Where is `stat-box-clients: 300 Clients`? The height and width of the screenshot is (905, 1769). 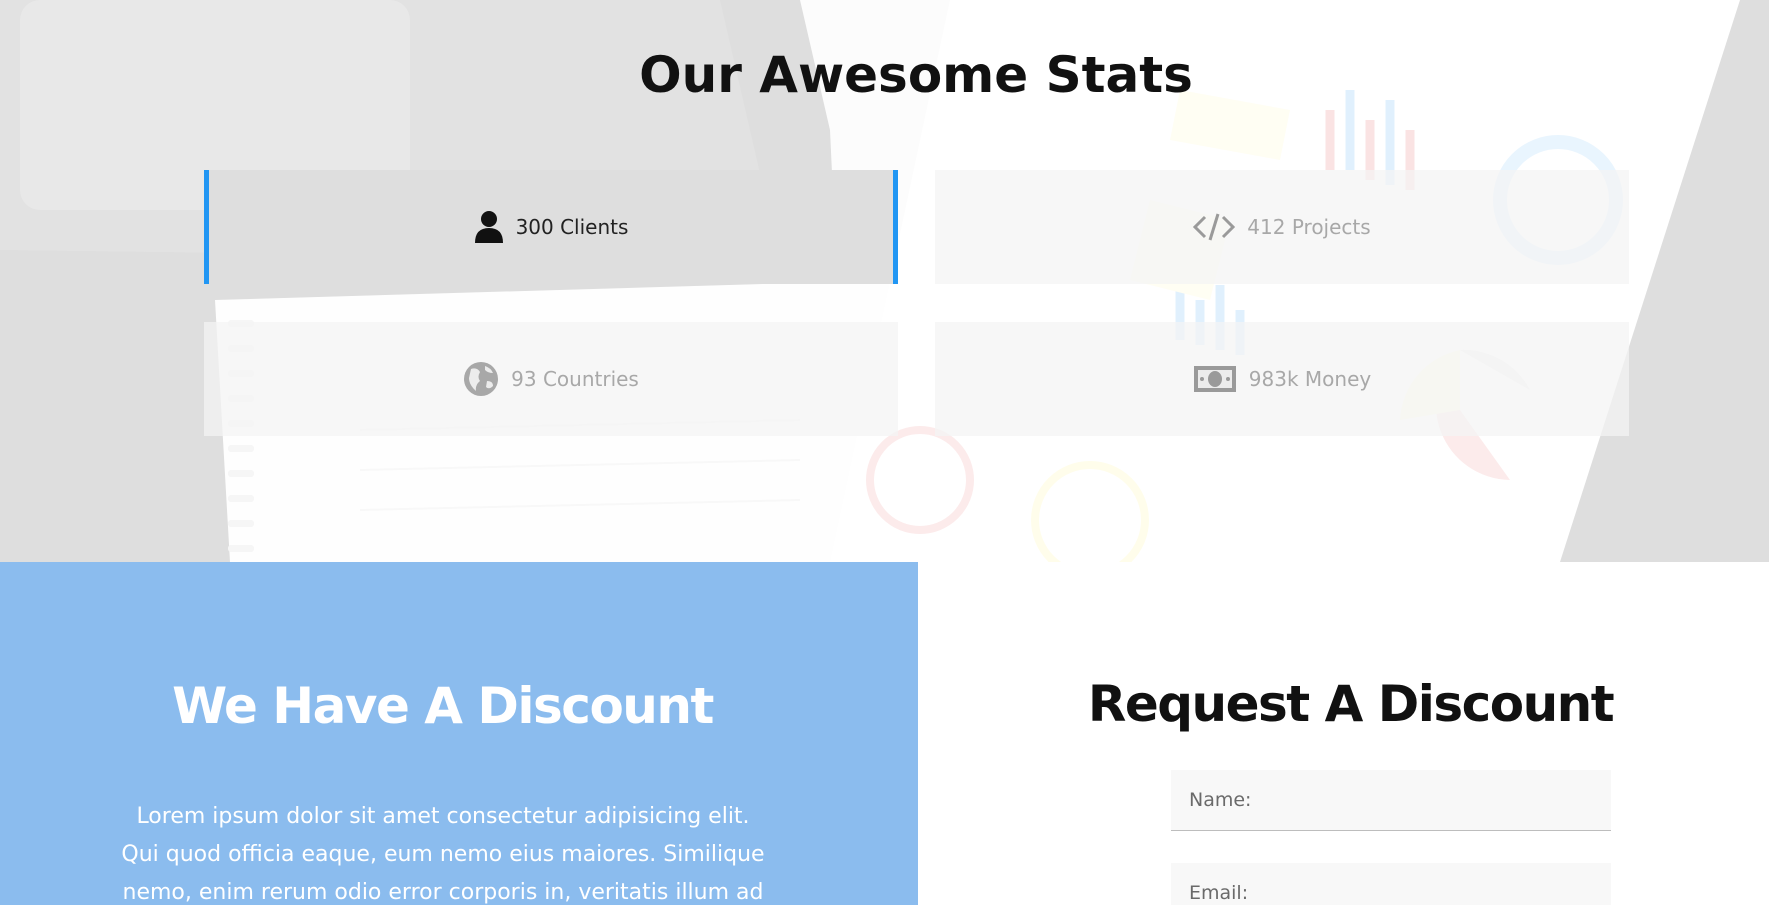
stat-box-clients: 300 Clients is located at coordinates (551, 227).